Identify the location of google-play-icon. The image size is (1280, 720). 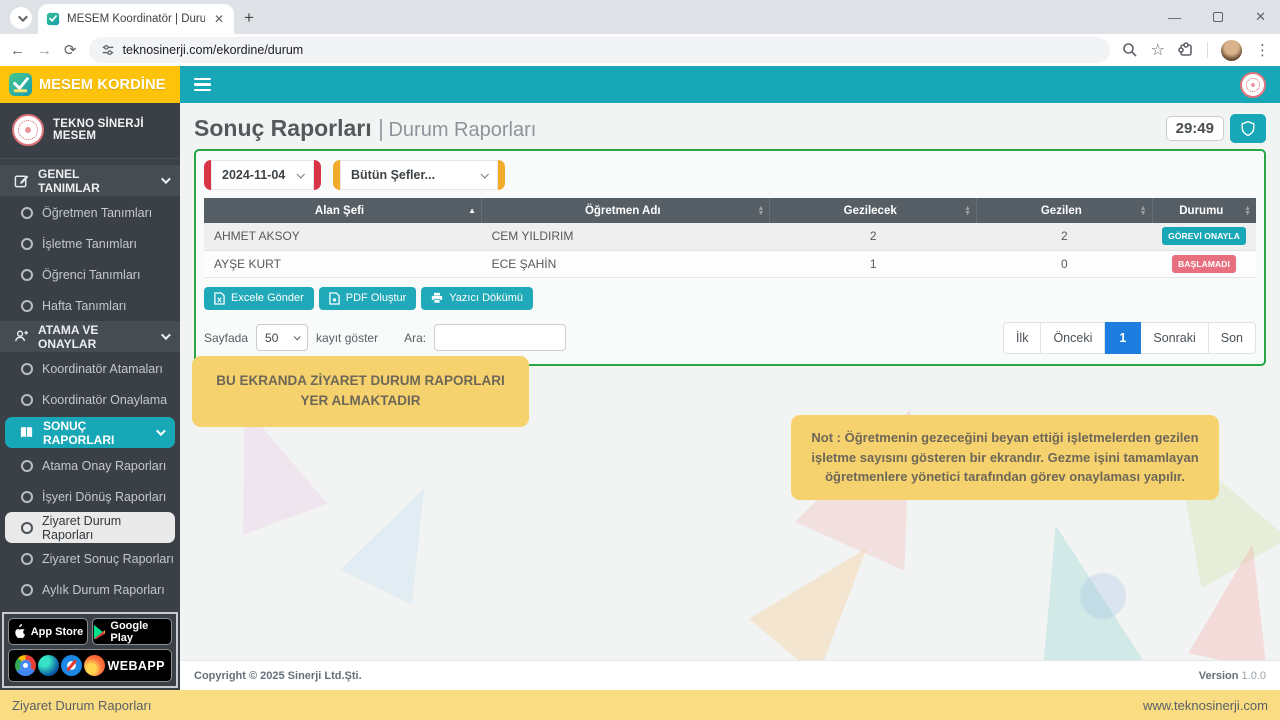
(99, 631).